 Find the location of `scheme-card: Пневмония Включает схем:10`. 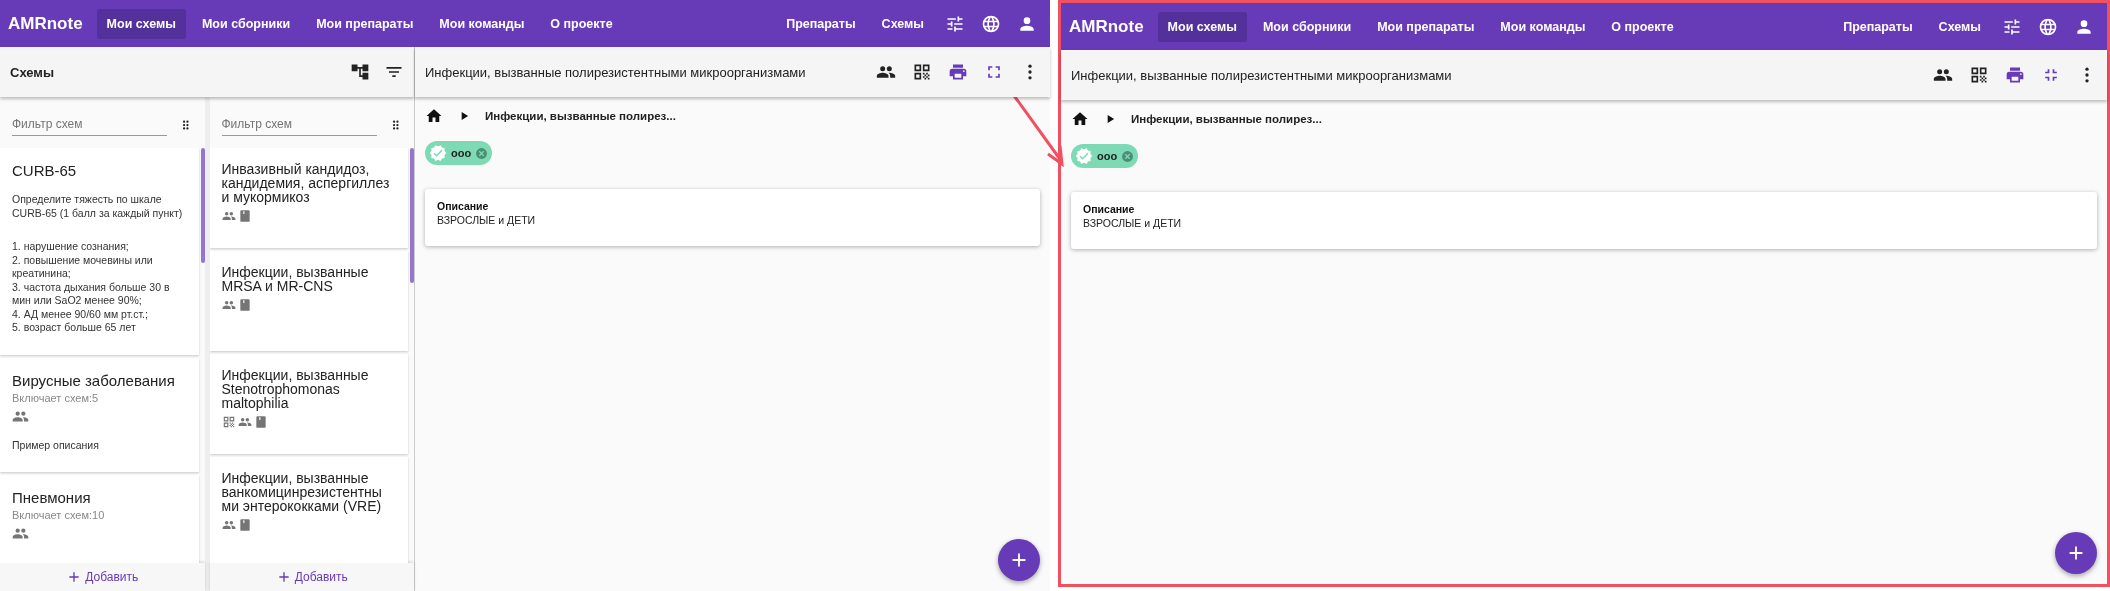

scheme-card: Пневмония Включает схем:10 is located at coordinates (99, 519).